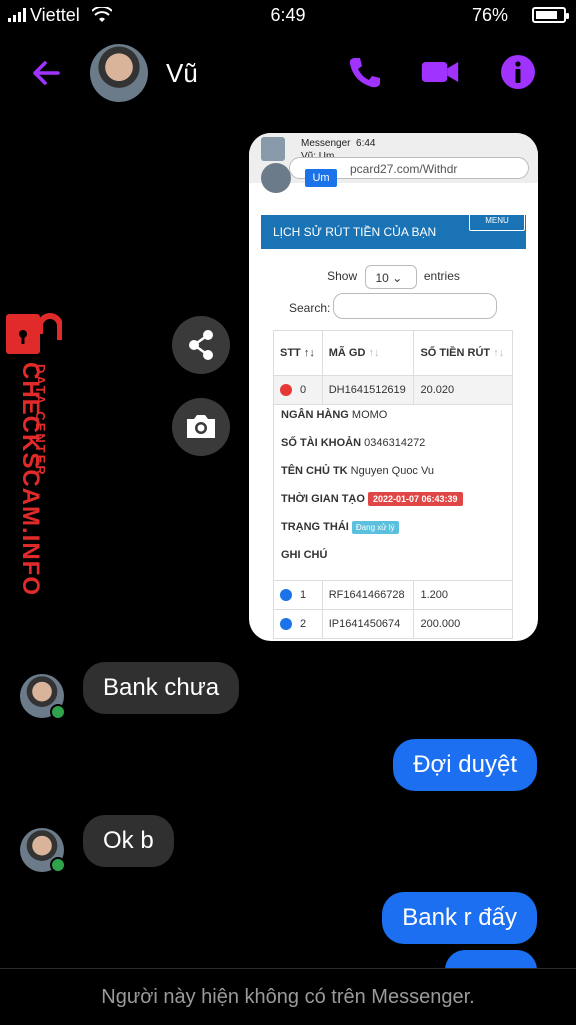 The image size is (576, 1025). I want to click on entries-control: Show 10 ⌄ entries, so click(393, 277).